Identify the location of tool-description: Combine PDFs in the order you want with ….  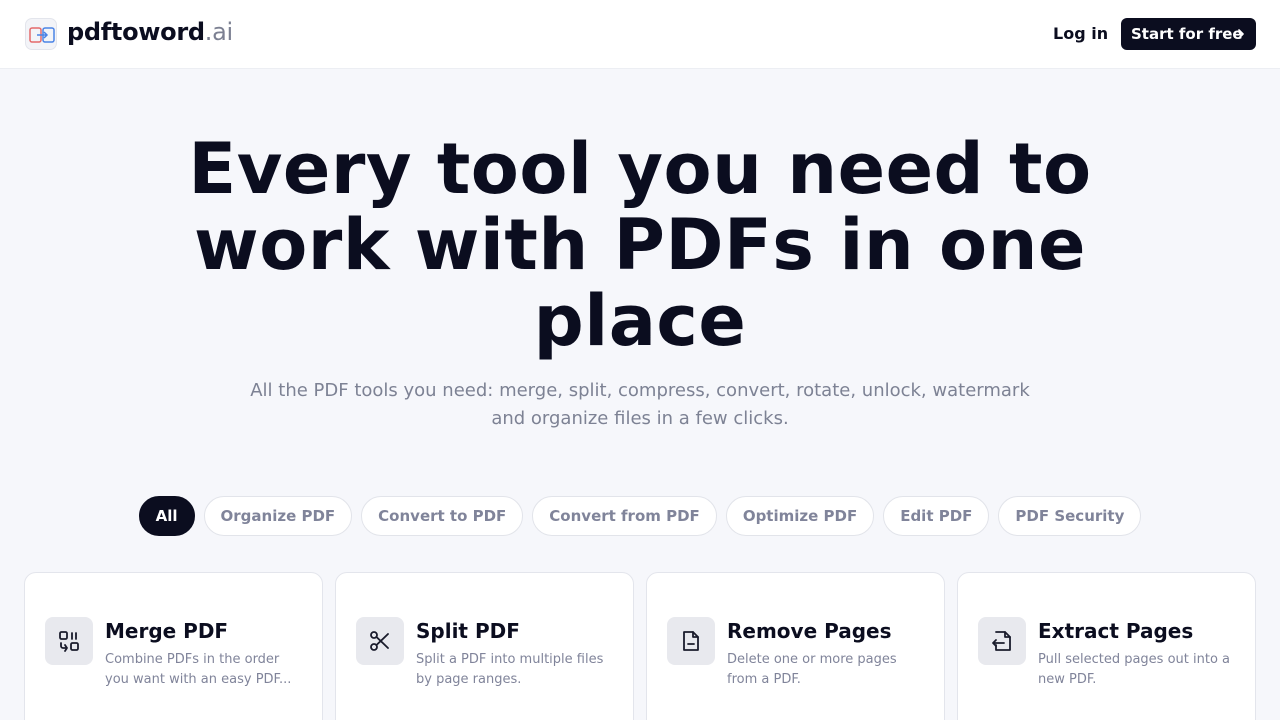
(198, 669).